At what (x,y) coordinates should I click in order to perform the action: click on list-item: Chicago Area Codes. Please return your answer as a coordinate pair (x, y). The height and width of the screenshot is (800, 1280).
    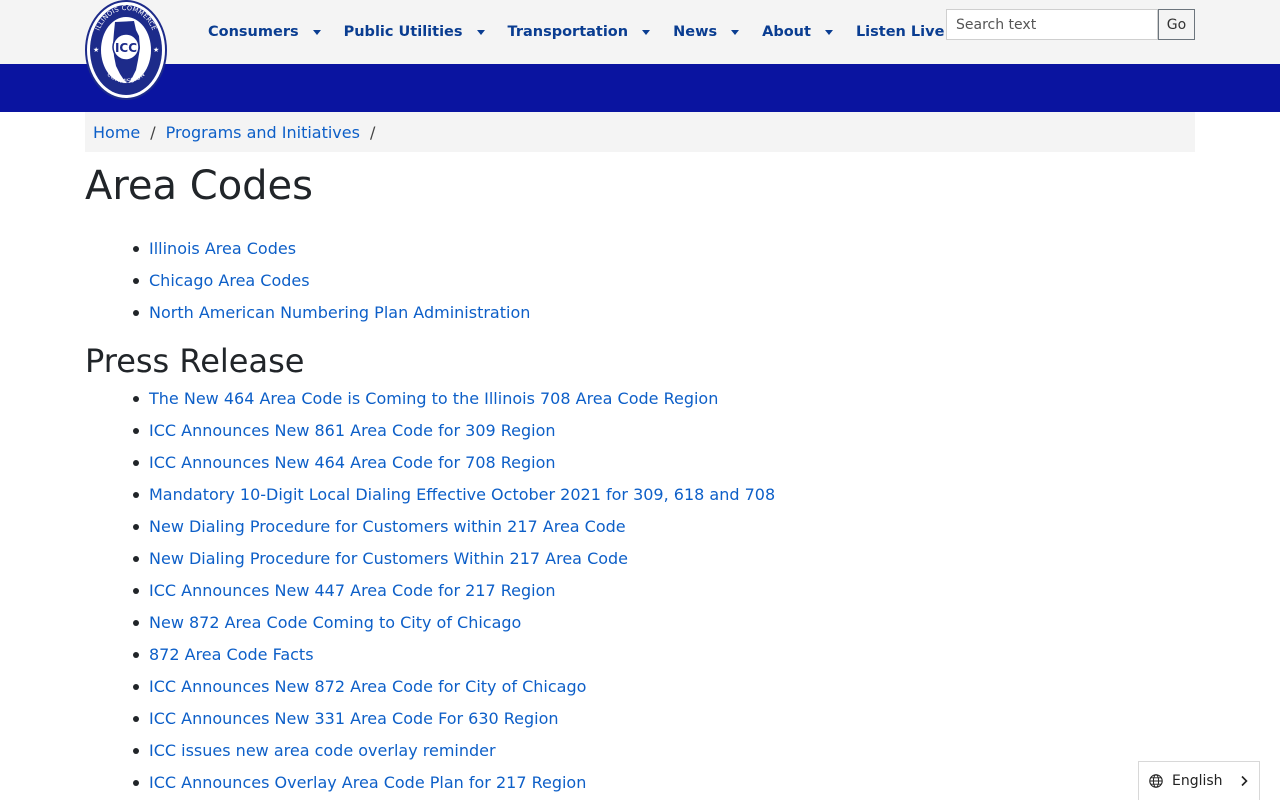
    Looking at the image, I should click on (331, 281).